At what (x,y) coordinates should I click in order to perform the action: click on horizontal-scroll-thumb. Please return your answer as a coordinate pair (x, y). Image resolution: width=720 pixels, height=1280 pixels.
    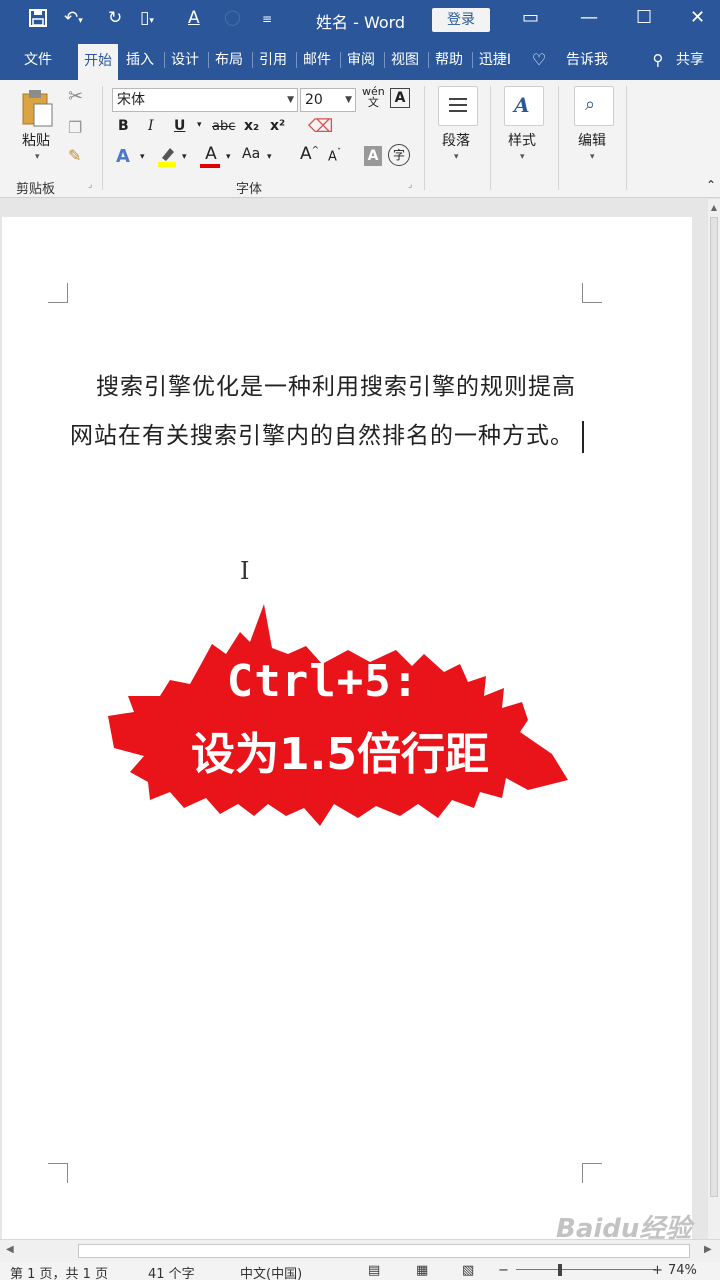
    Looking at the image, I should click on (384, 1251).